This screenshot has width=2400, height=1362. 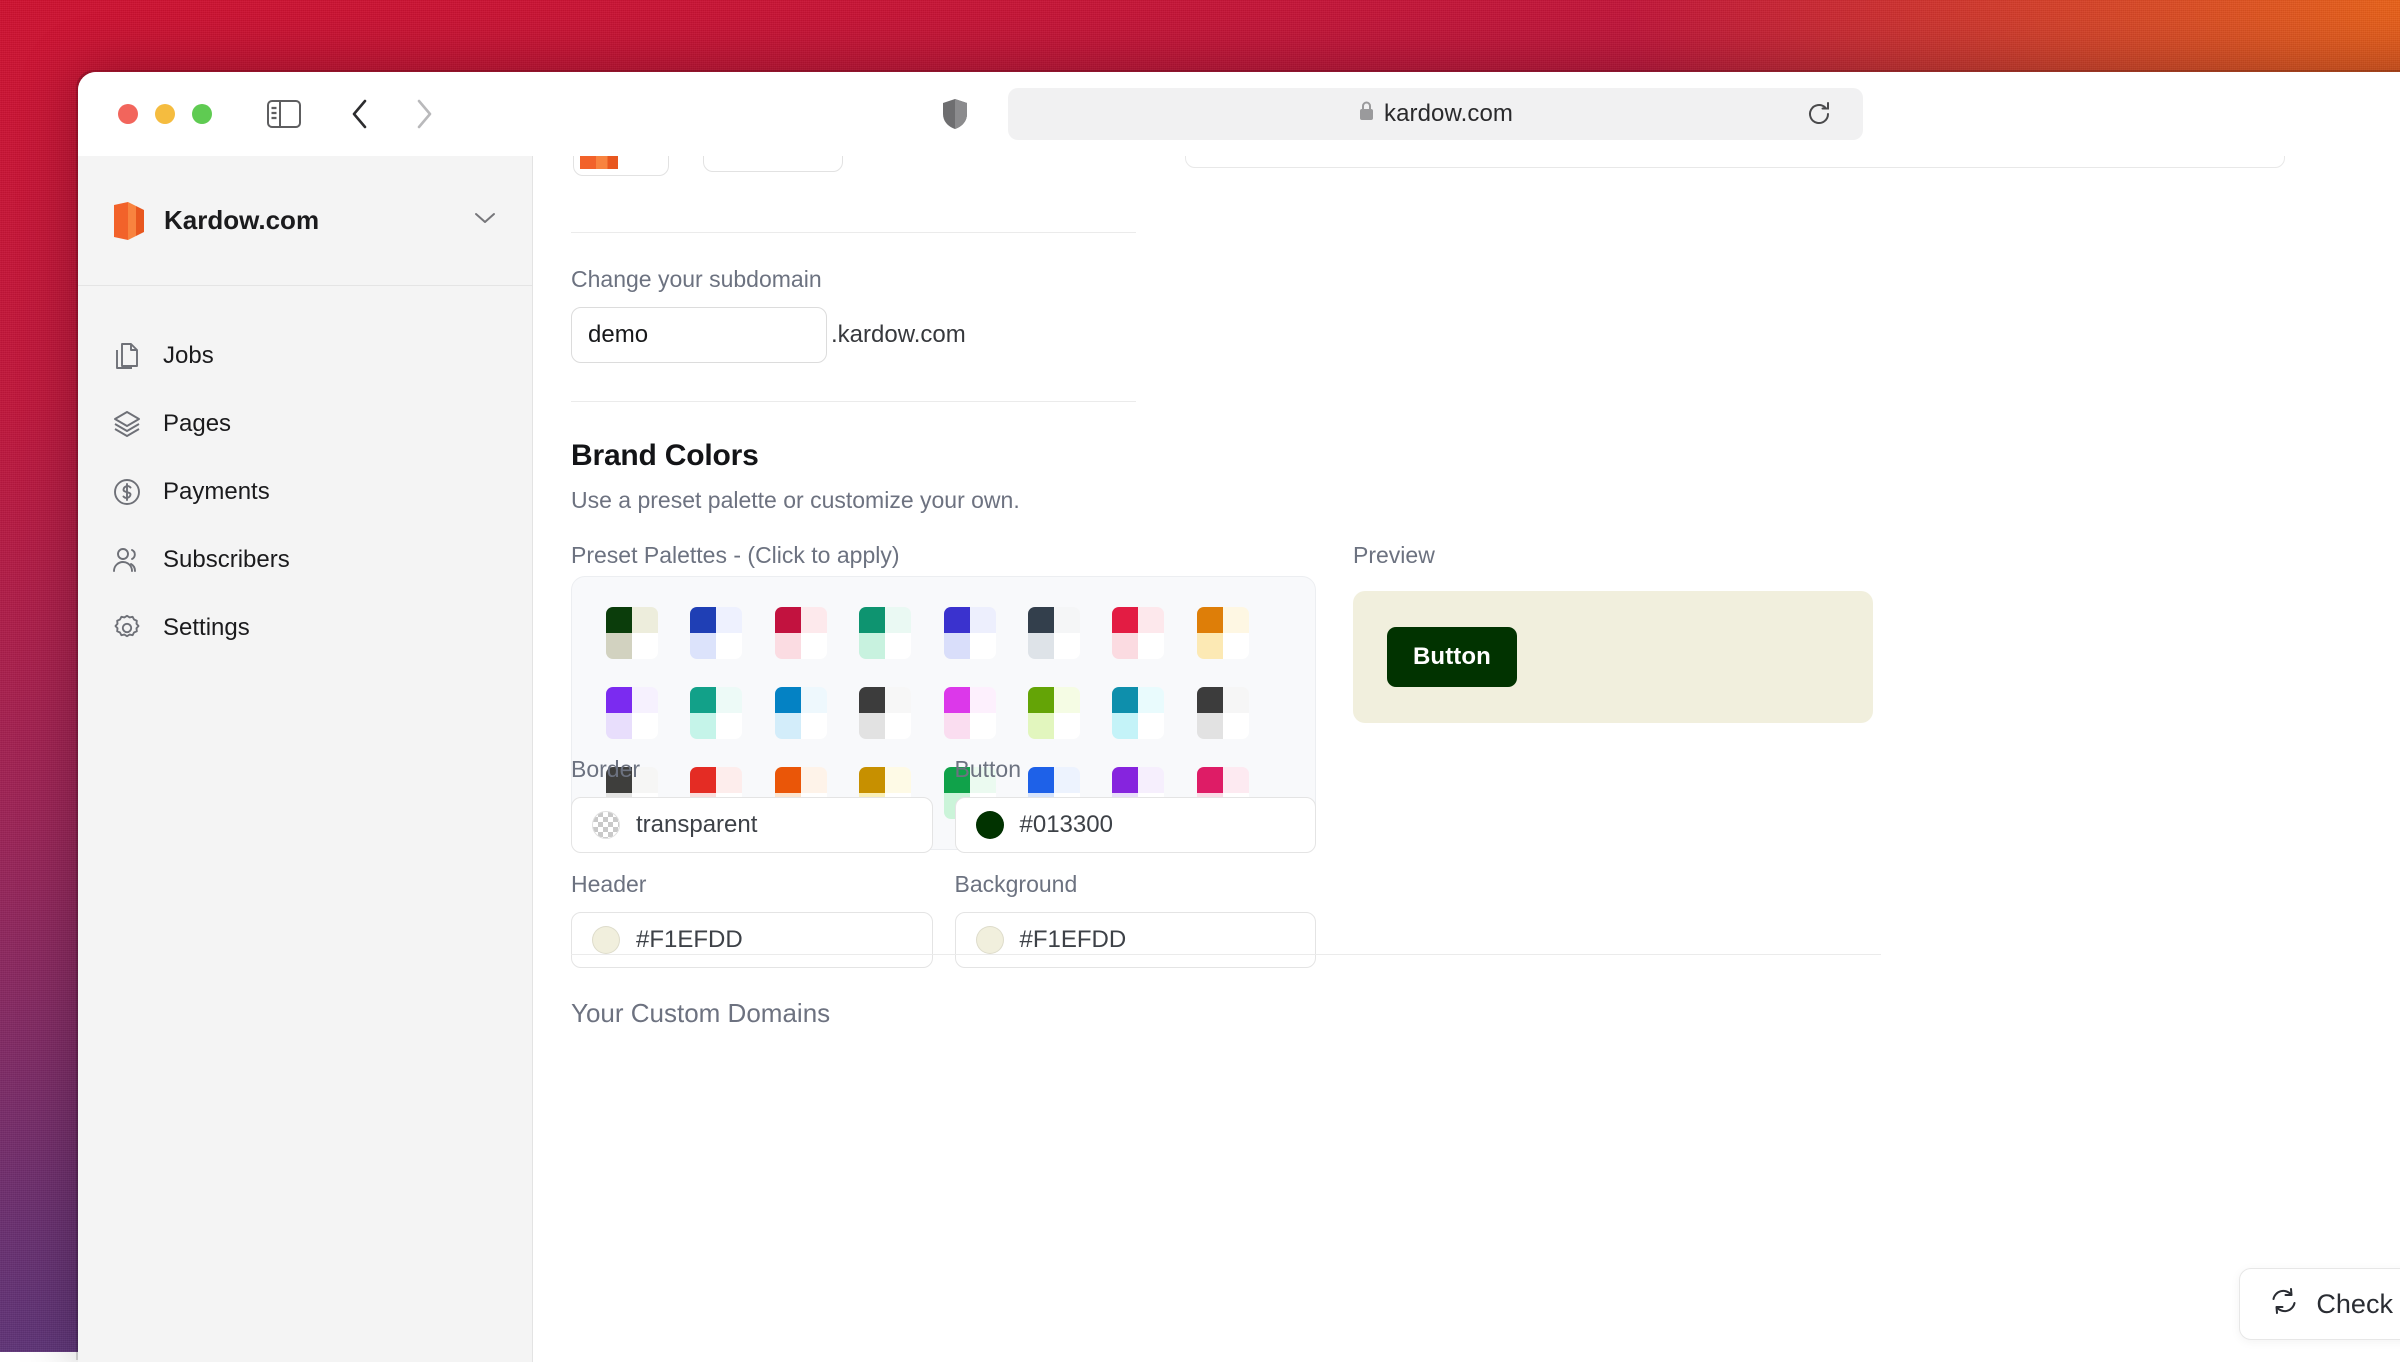 What do you see at coordinates (2284, 1304) in the screenshot?
I see `refresh-icon` at bounding box center [2284, 1304].